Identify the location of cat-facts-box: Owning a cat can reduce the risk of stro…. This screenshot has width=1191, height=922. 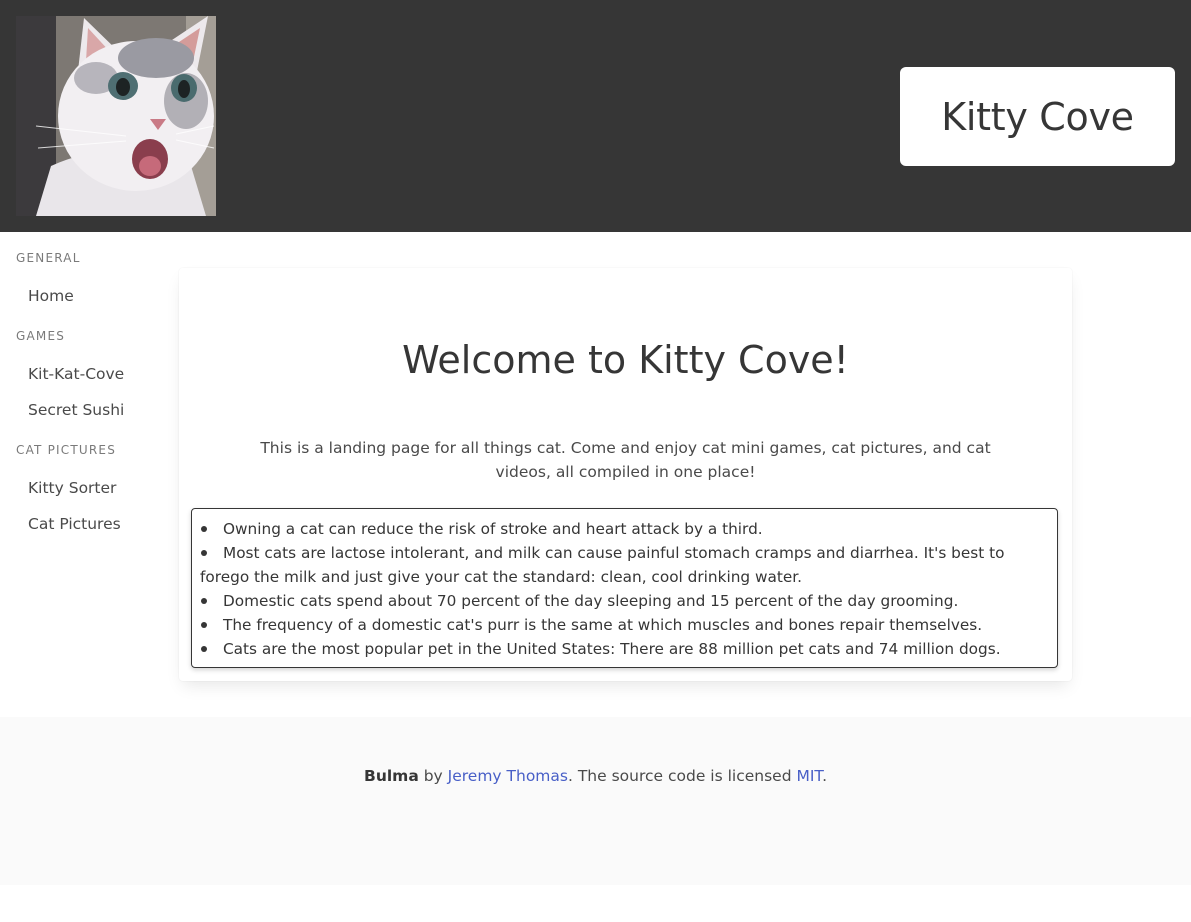
(624, 588).